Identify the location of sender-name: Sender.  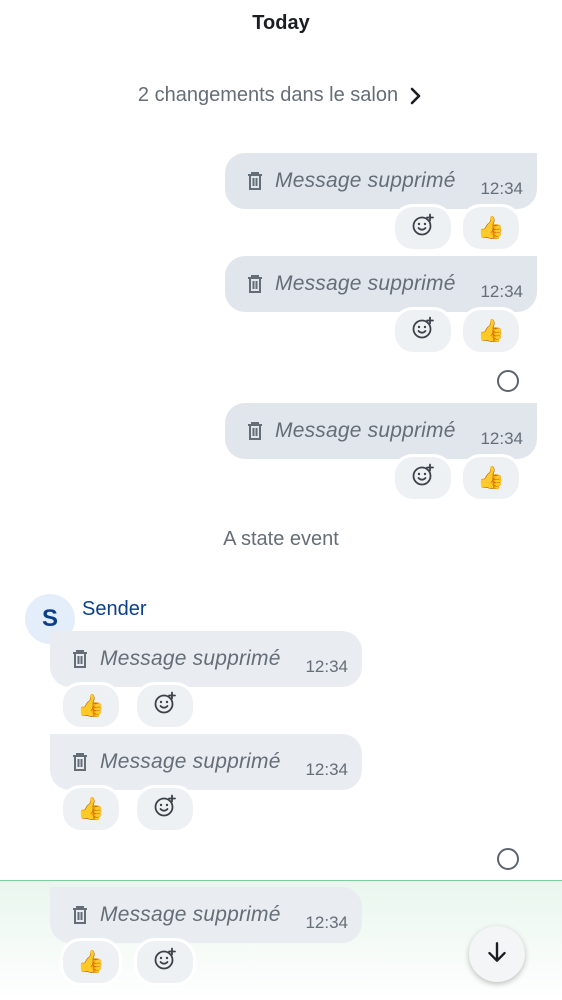
(114, 609).